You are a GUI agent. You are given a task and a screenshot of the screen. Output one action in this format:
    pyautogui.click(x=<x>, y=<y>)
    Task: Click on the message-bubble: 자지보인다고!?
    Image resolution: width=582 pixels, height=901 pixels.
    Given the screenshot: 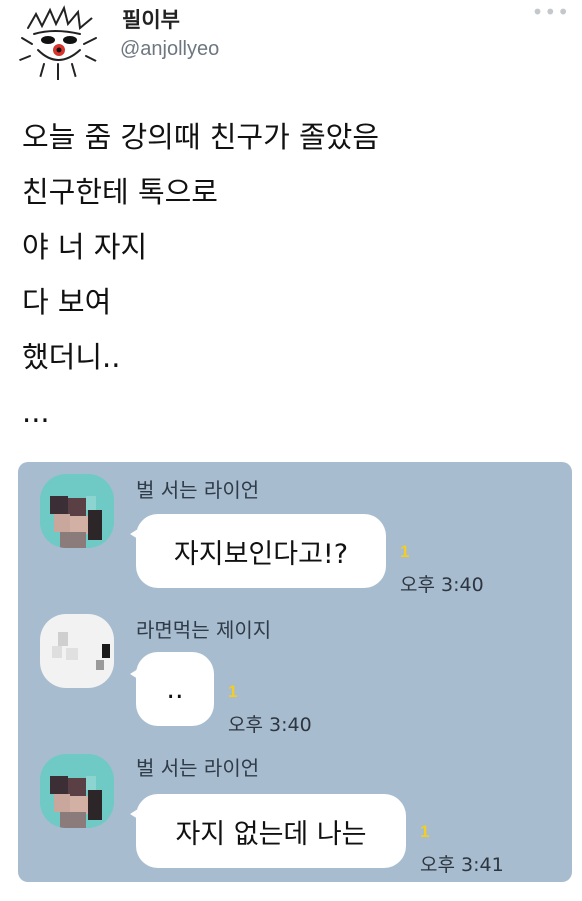 What is the action you would take?
    pyautogui.click(x=261, y=551)
    